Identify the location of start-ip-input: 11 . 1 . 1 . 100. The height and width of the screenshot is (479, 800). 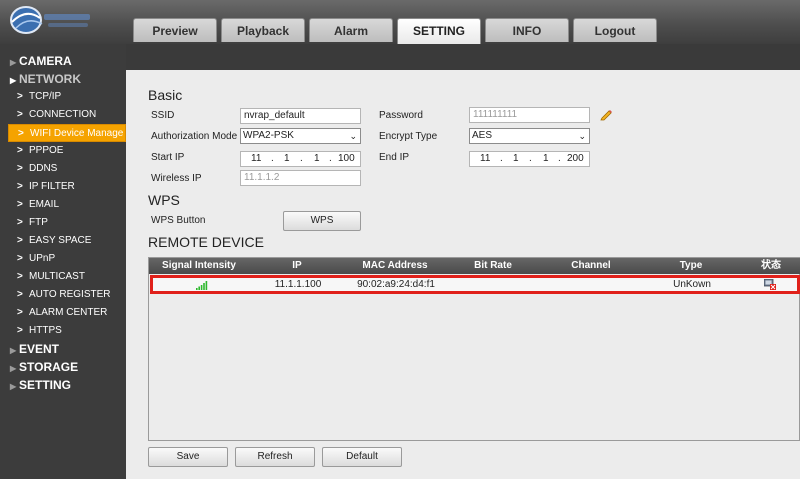
(300, 159).